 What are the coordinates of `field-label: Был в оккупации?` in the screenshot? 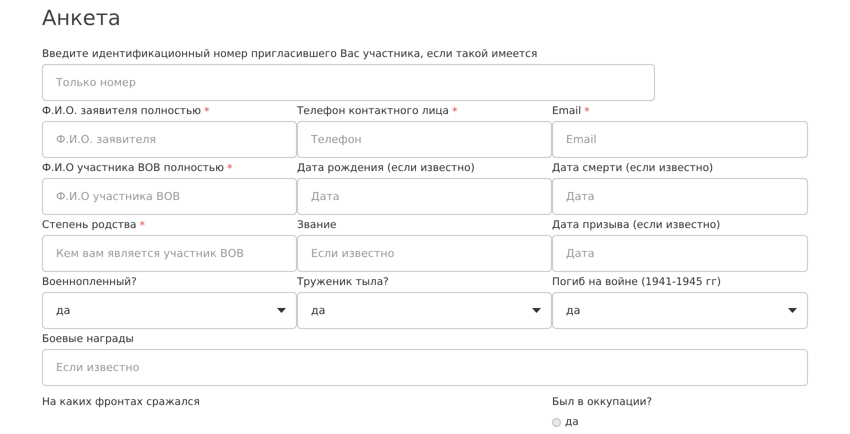 It's located at (602, 402).